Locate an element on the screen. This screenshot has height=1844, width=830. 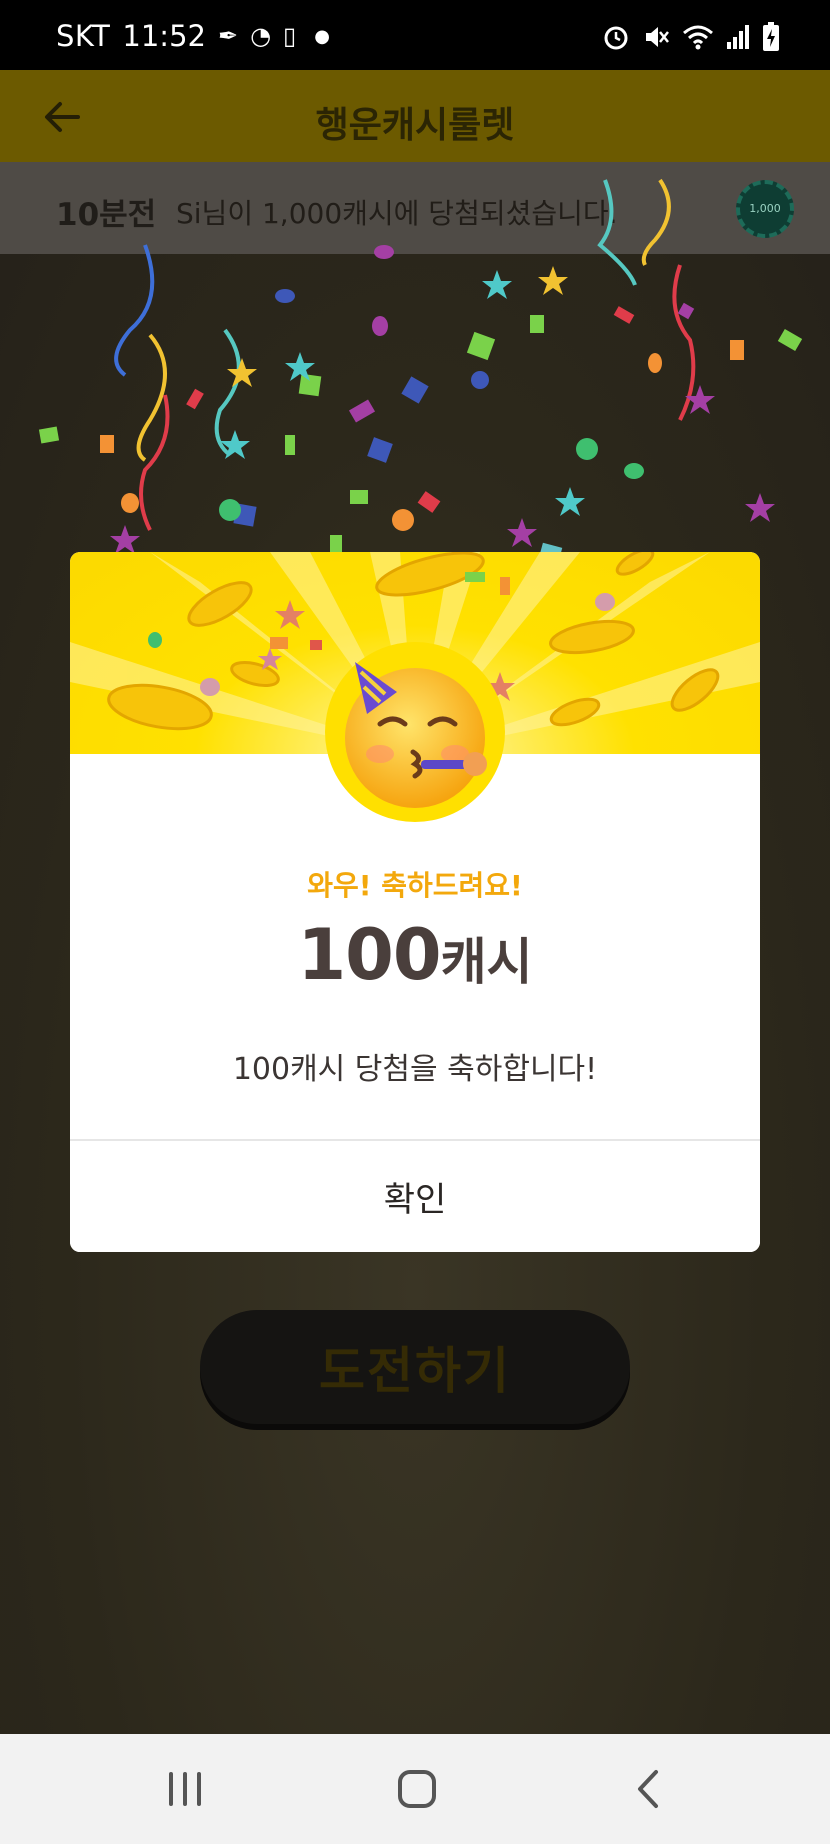
feather-icon: ✒ is located at coordinates (228, 36).